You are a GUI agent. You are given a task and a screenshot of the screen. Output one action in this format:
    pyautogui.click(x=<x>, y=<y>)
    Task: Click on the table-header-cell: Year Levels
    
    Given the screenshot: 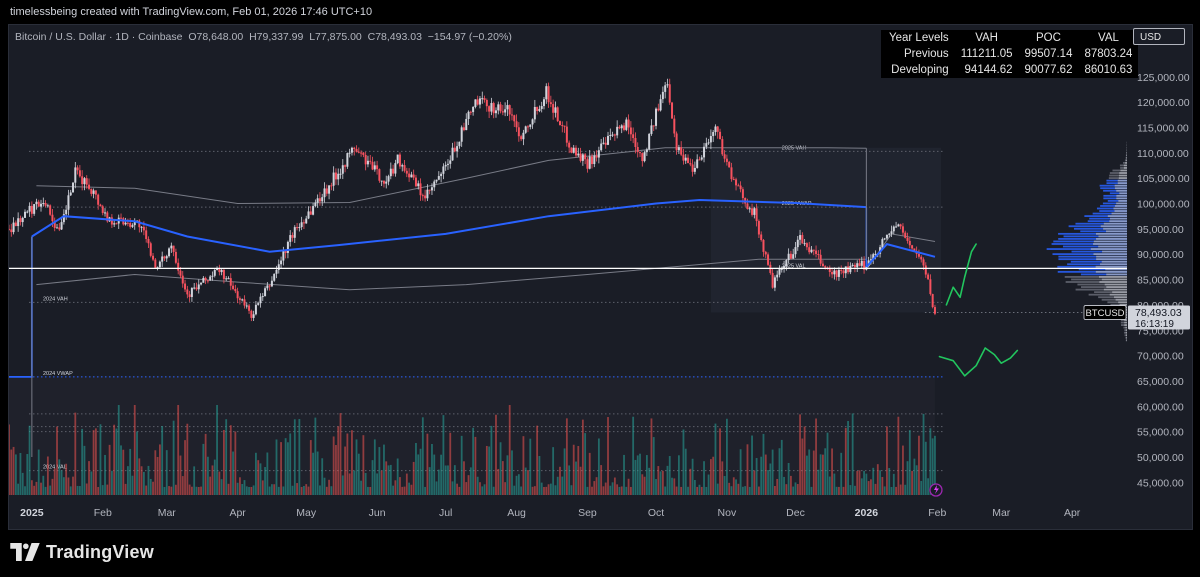 What is the action you would take?
    pyautogui.click(x=919, y=38)
    